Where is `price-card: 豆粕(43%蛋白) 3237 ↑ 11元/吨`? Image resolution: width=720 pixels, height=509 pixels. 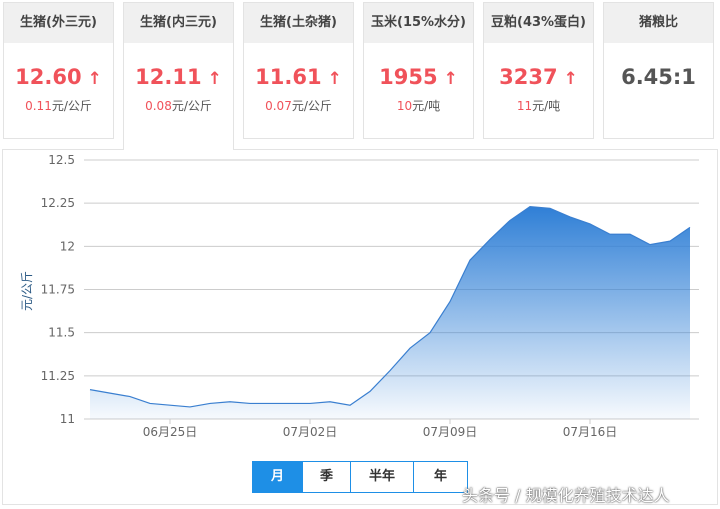 price-card: 豆粕(43%蛋白) 3237 ↑ 11元/吨 is located at coordinates (538, 70).